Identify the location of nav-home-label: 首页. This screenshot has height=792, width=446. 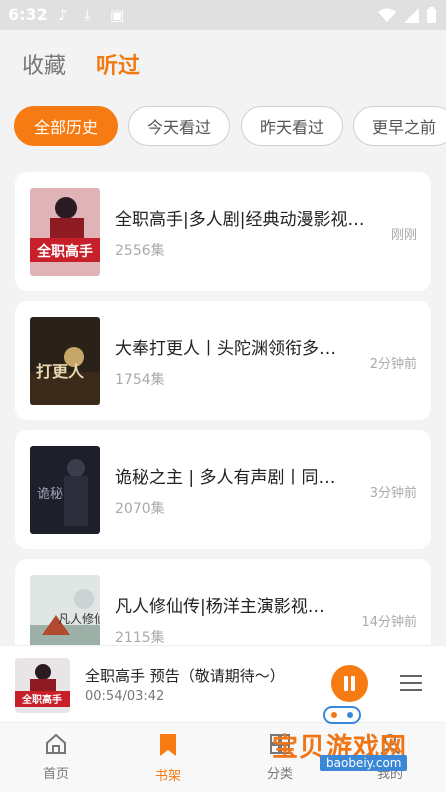
(55, 774).